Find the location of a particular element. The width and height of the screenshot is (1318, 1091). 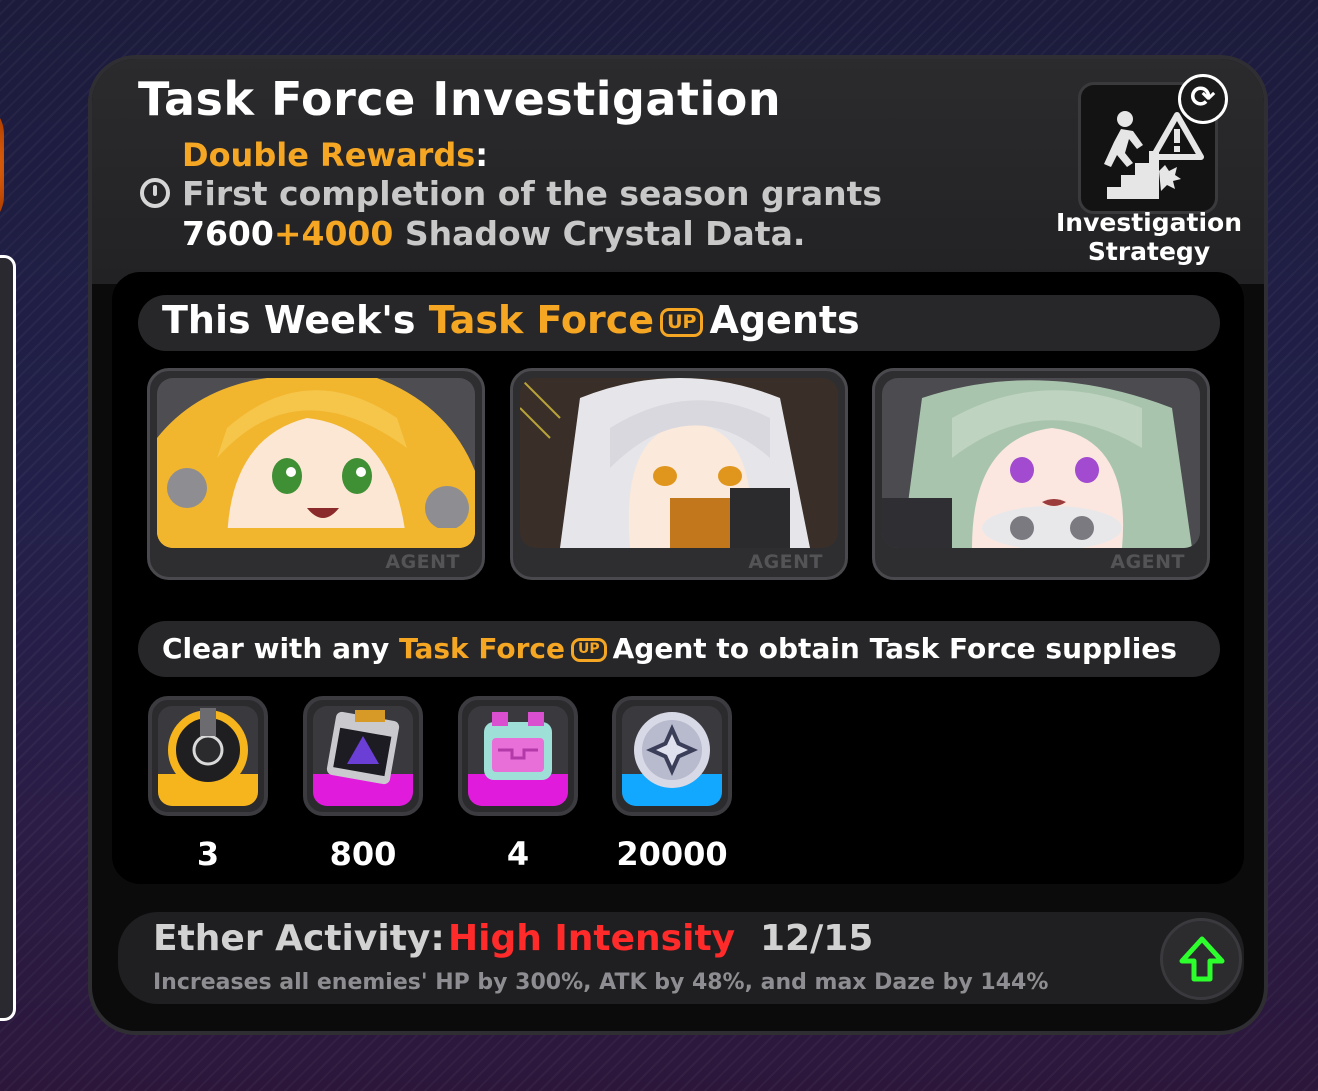

dennies-coin-icon is located at coordinates (672, 756).